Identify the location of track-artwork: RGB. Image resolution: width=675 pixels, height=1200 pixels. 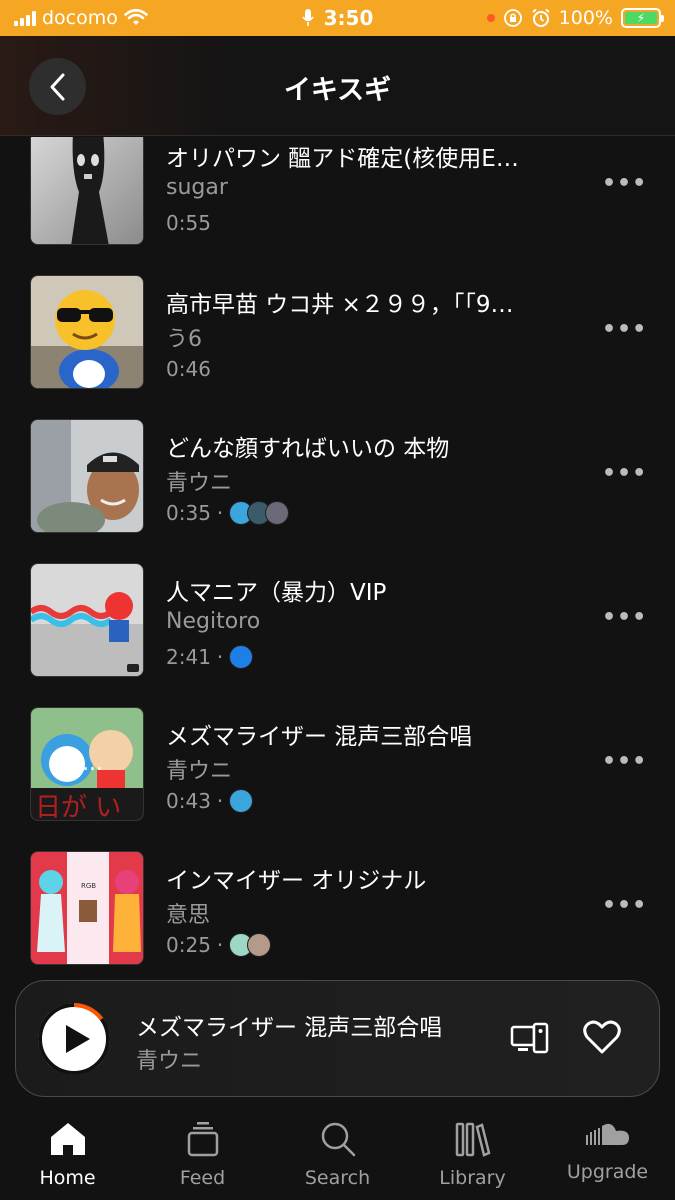
(87, 908).